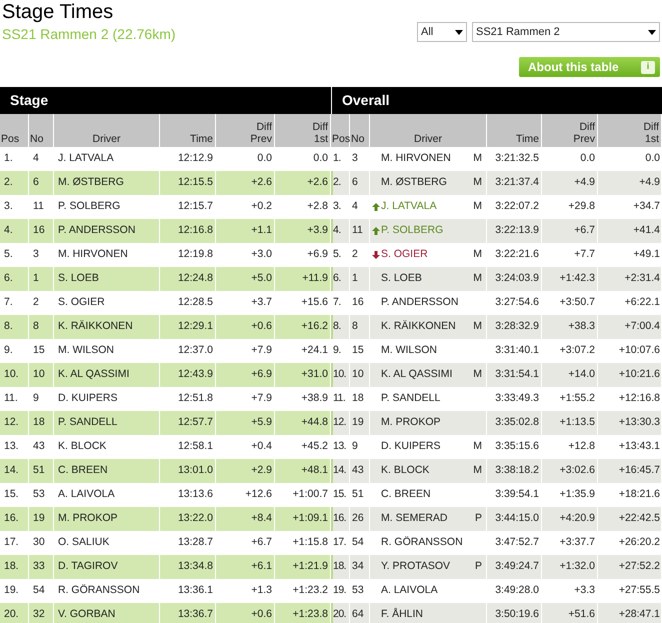 This screenshot has width=662, height=623. Describe the element at coordinates (405, 470) in the screenshot. I see `driver-name: K. BLOCK` at that location.